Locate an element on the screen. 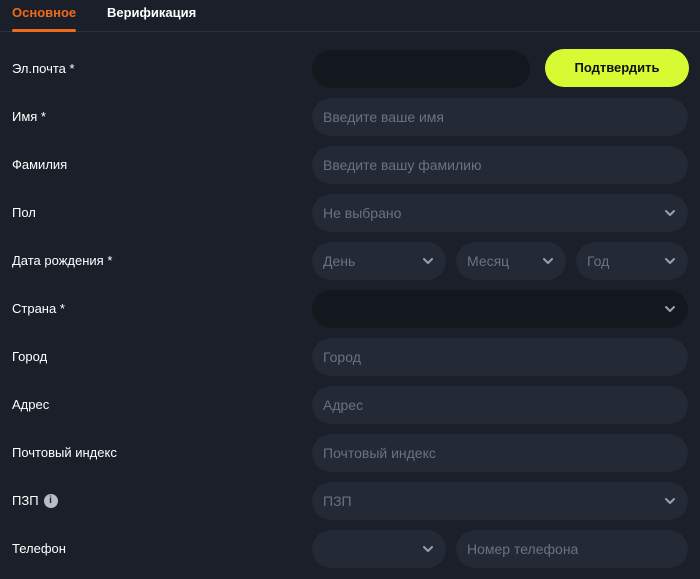 The image size is (700, 579). pzp-label: ПЗП is located at coordinates (25, 500).